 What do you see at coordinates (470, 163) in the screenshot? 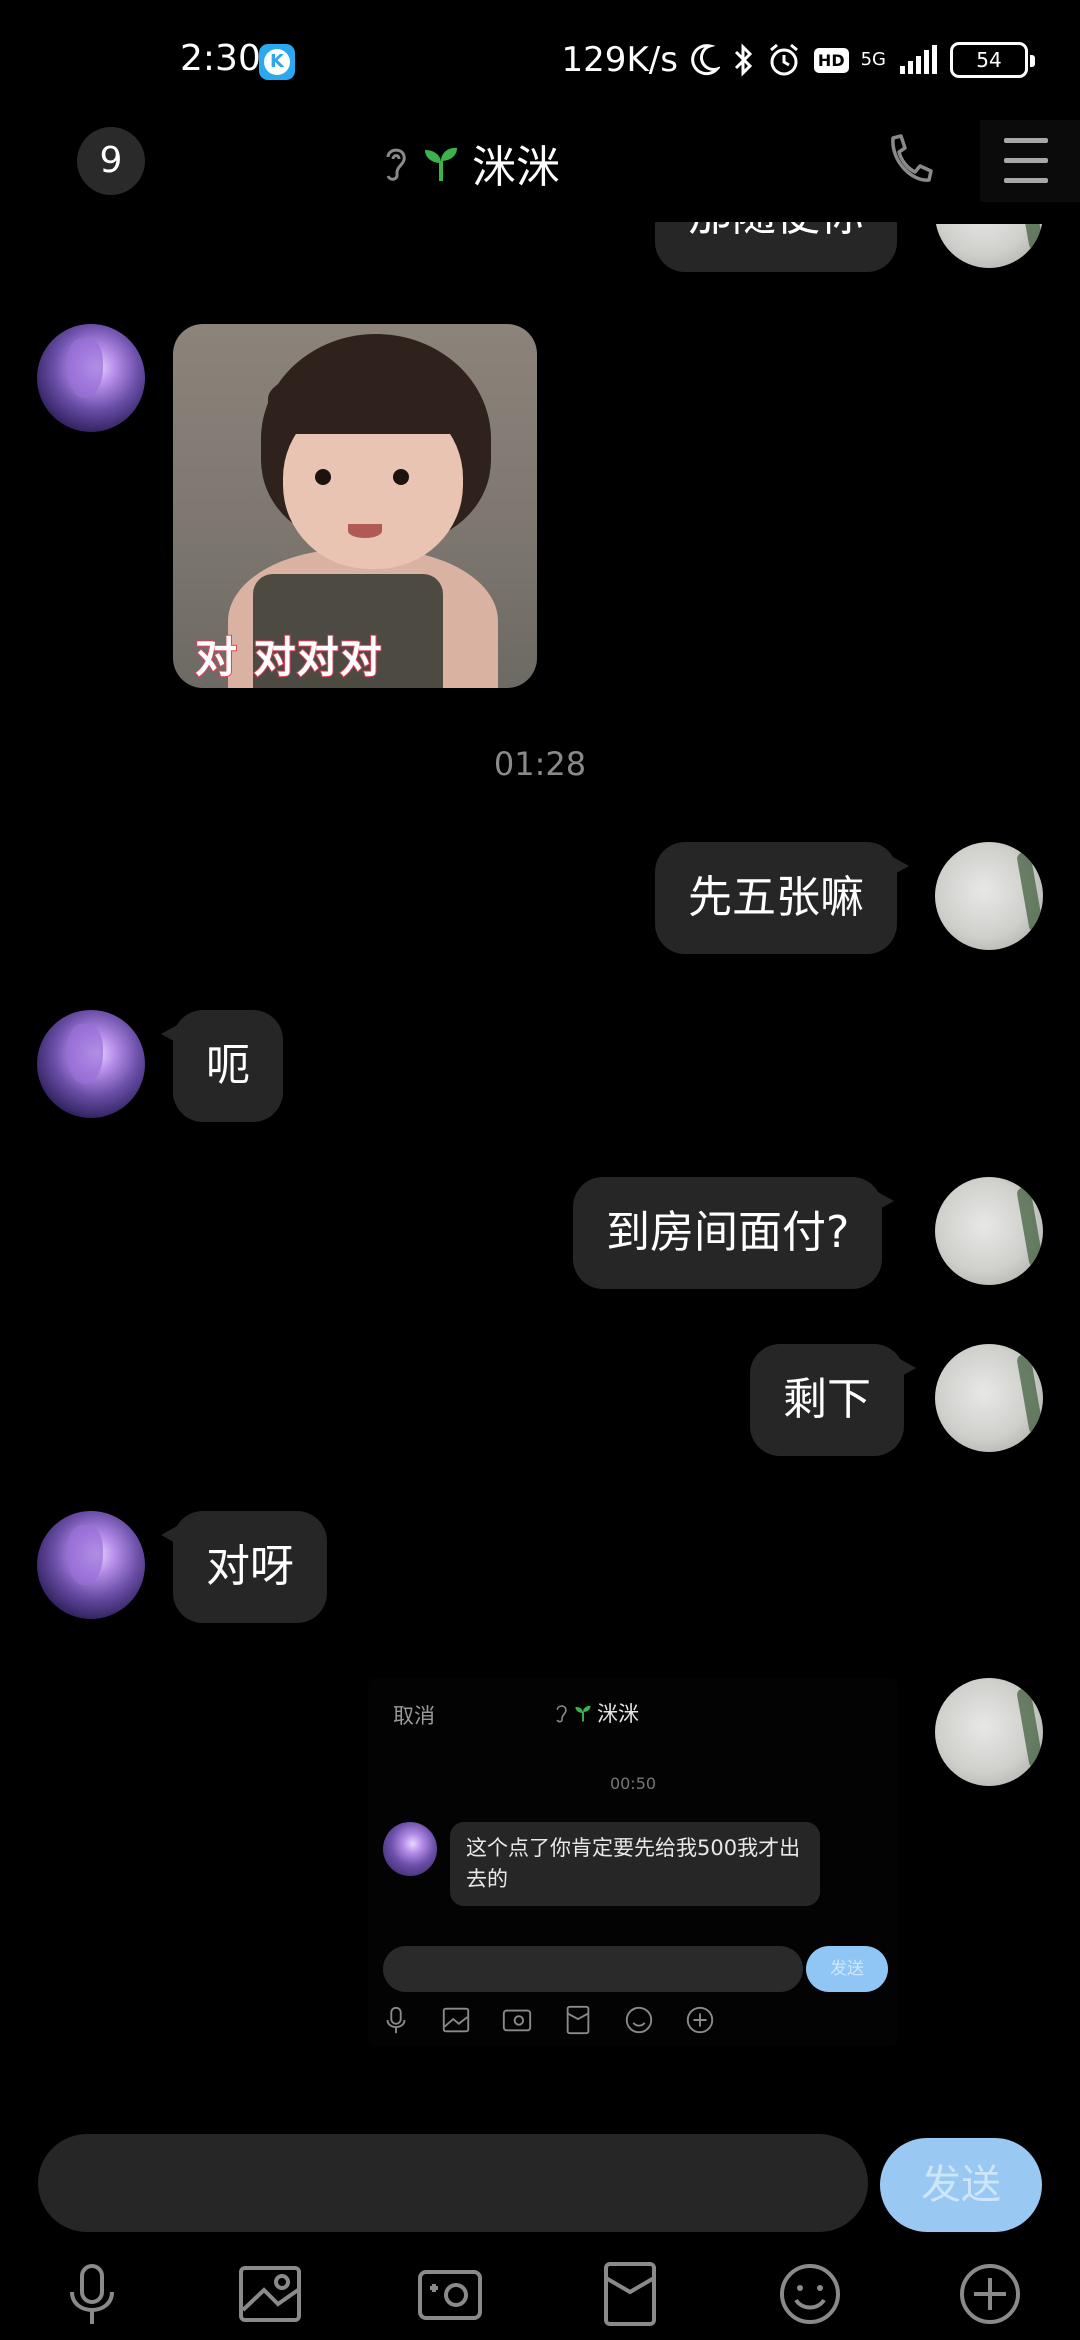
I see `chat-title-group: 洣洣` at bounding box center [470, 163].